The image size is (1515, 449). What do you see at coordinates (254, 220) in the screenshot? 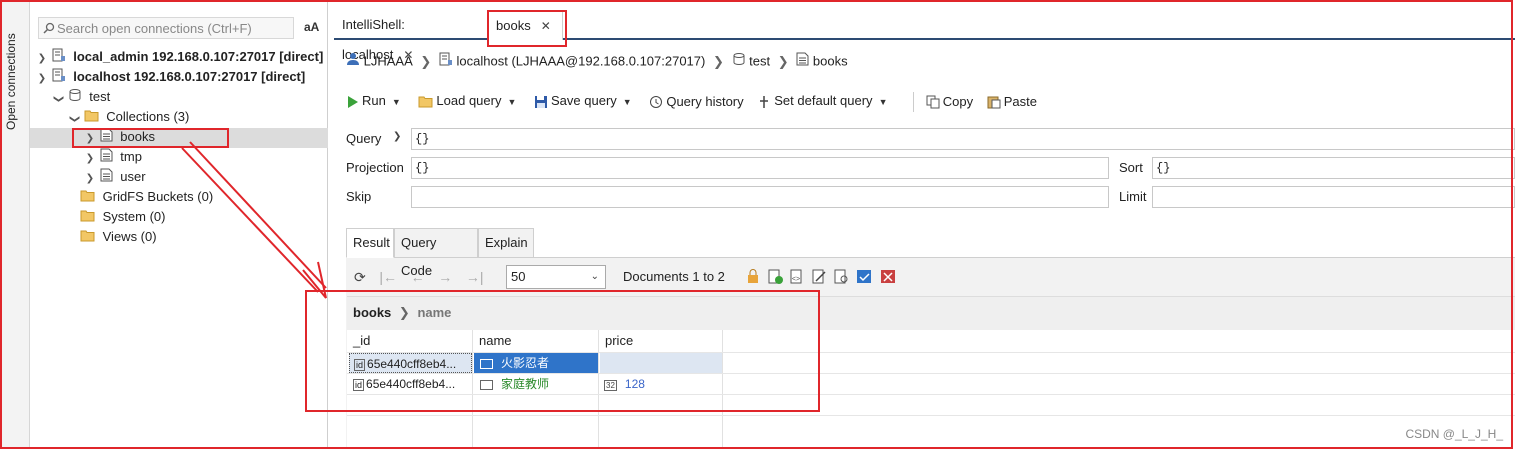
I see `annotation-arrow` at bounding box center [254, 220].